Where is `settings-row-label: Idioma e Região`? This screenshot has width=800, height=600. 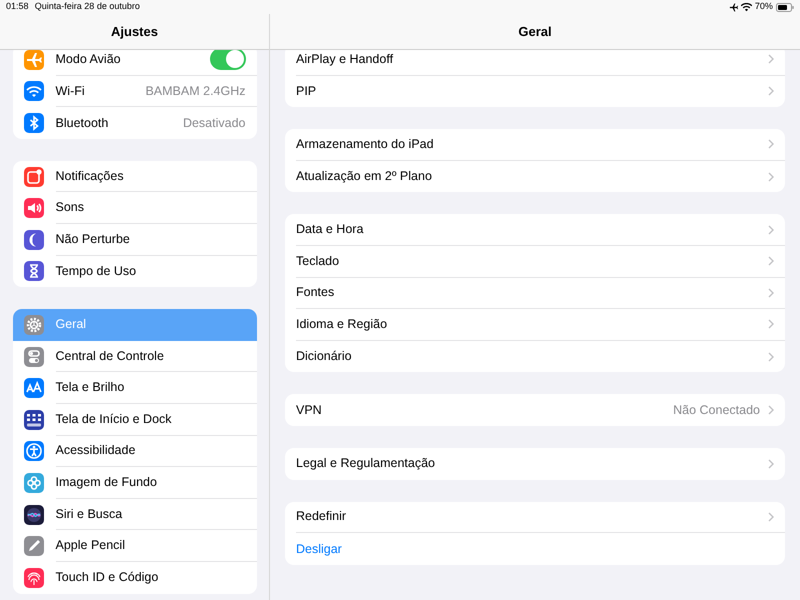
settings-row-label: Idioma e Região is located at coordinates (342, 324).